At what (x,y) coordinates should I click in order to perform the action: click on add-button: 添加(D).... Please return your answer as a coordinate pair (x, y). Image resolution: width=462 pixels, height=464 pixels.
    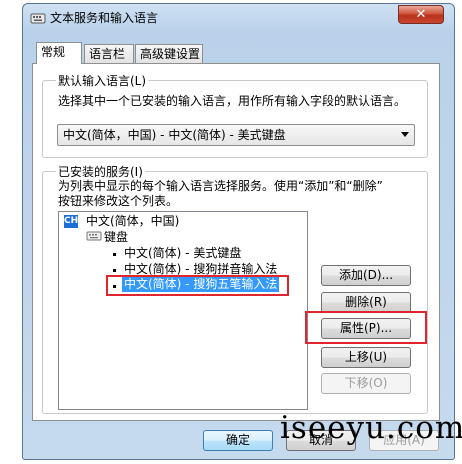
    Looking at the image, I should click on (366, 275).